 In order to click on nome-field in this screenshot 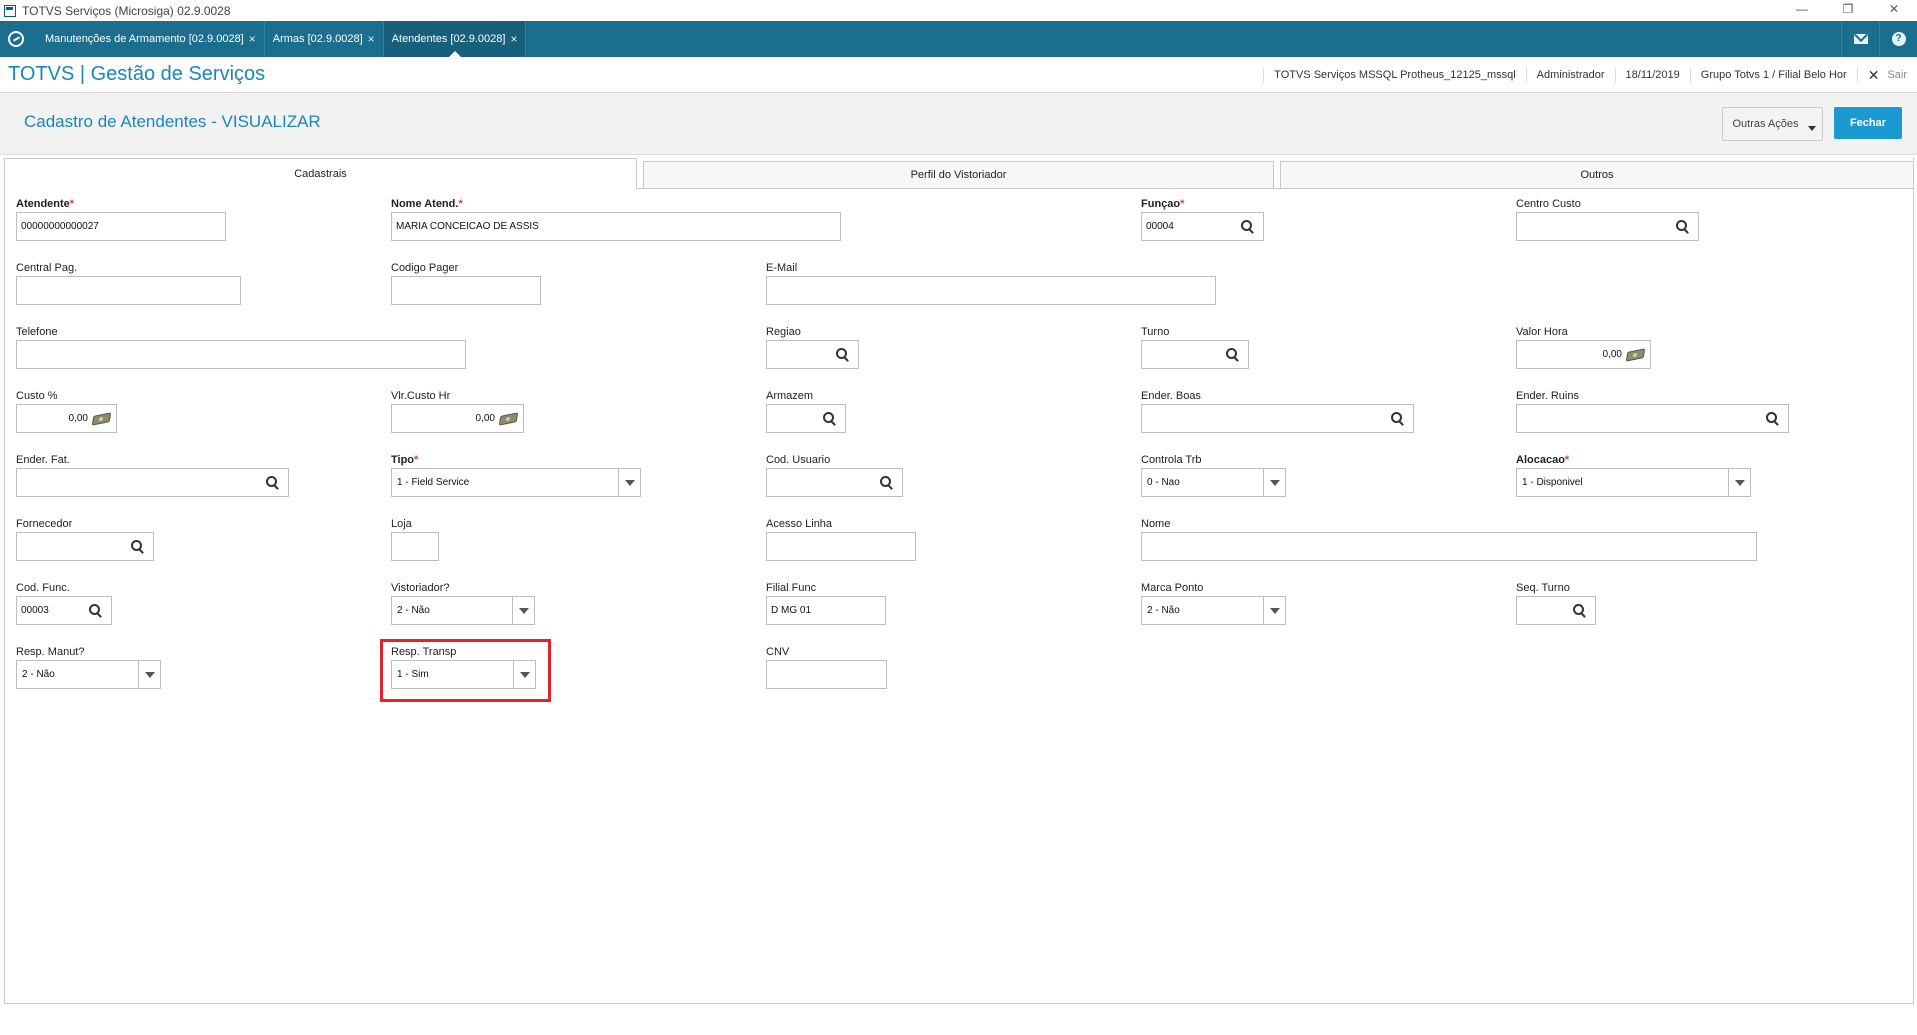, I will do `click(1449, 546)`.